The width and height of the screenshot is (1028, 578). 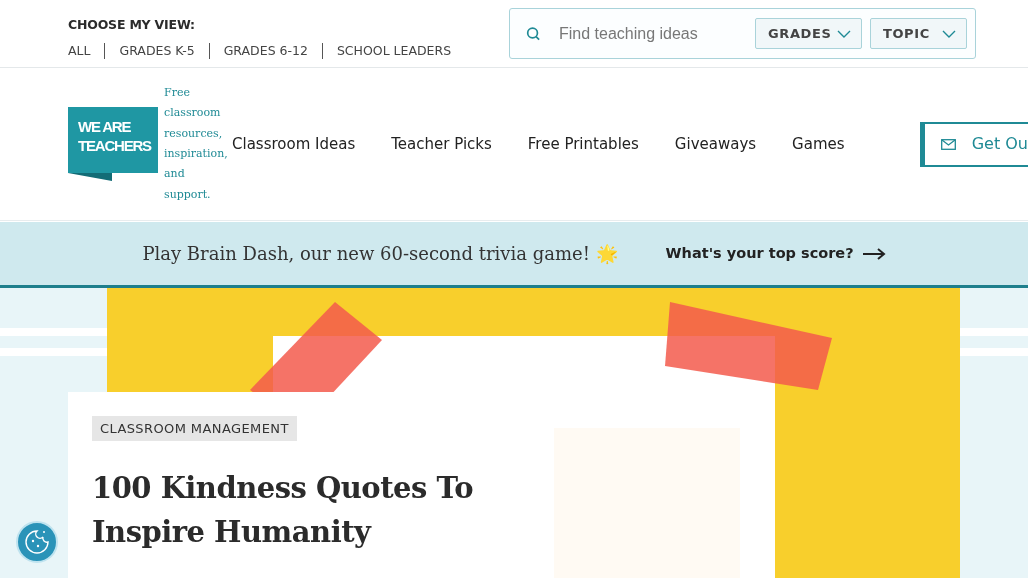 I want to click on category-tag: CLASSROOM MANAGEMENT, so click(x=194, y=428).